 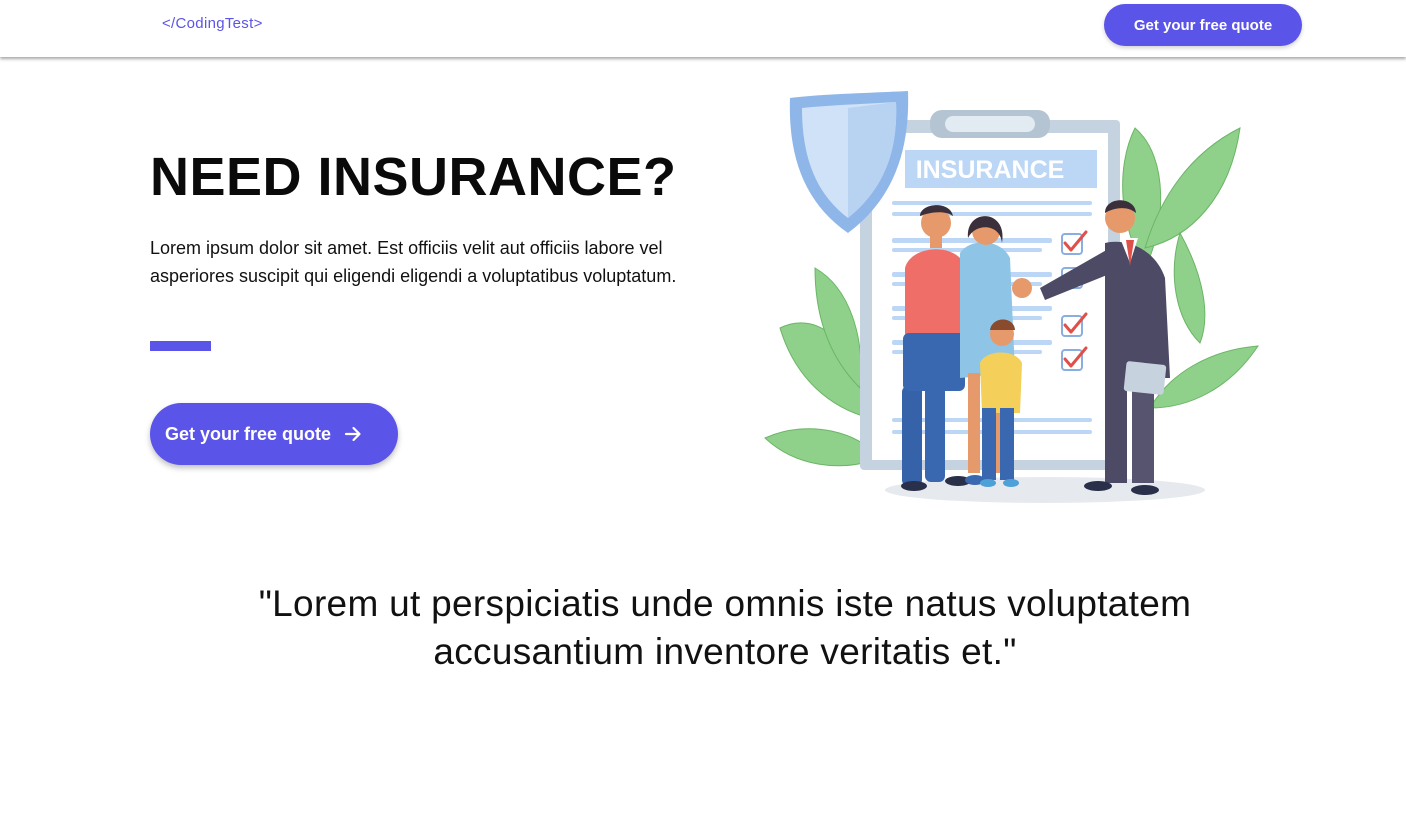 What do you see at coordinates (990, 170) in the screenshot?
I see `illustration-sign: INSURANCE` at bounding box center [990, 170].